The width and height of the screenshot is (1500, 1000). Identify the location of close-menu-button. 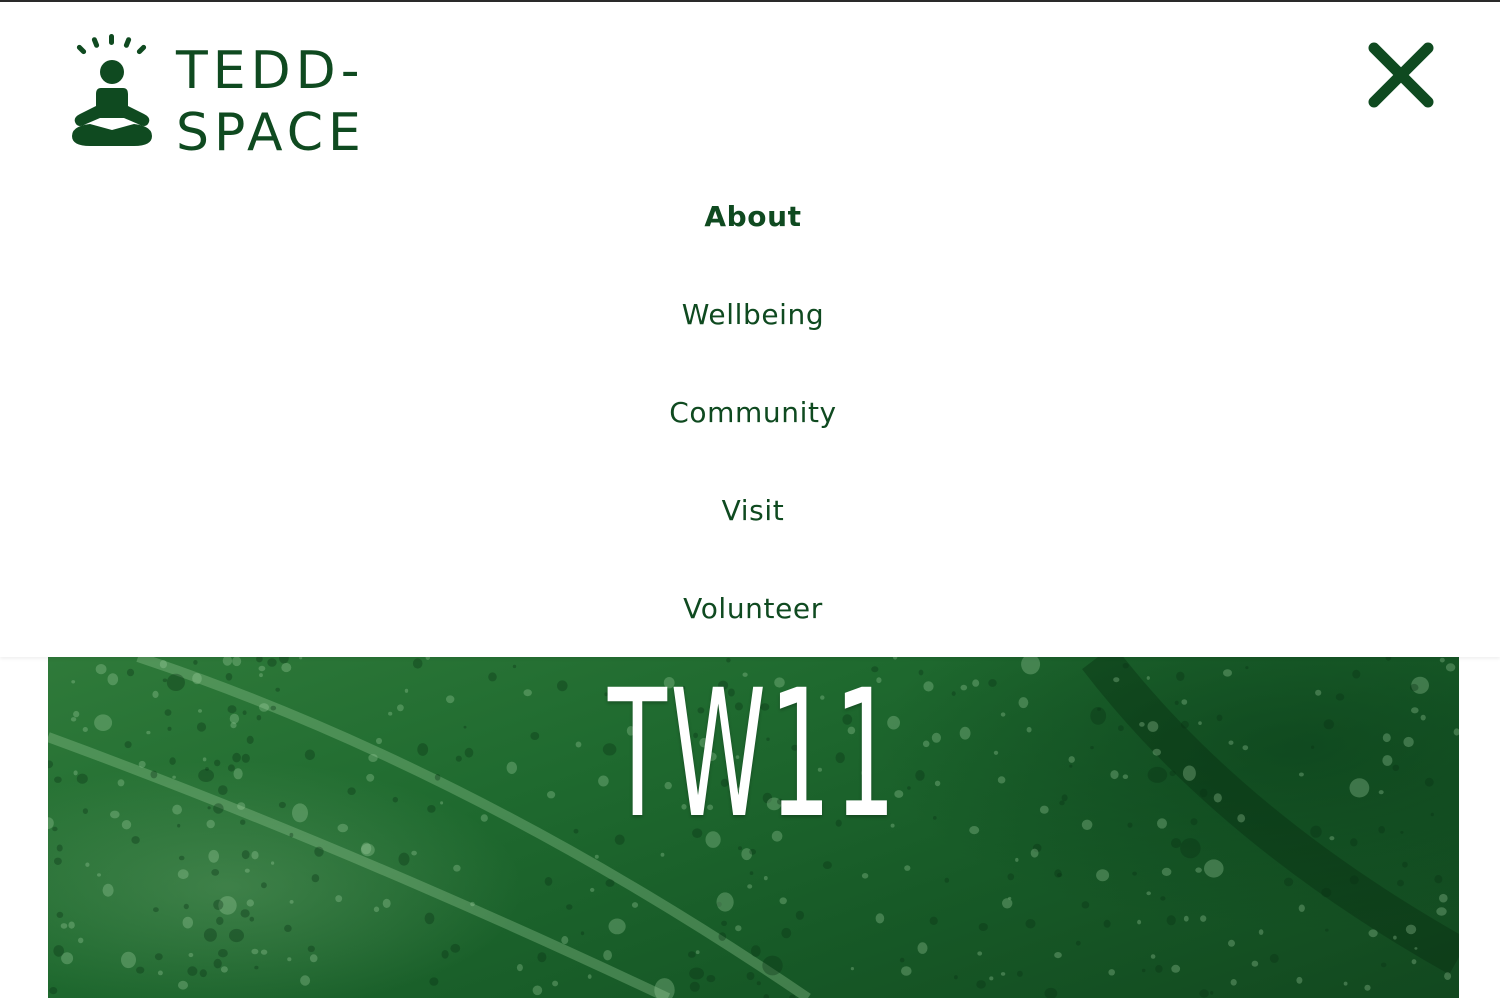
(1401, 75).